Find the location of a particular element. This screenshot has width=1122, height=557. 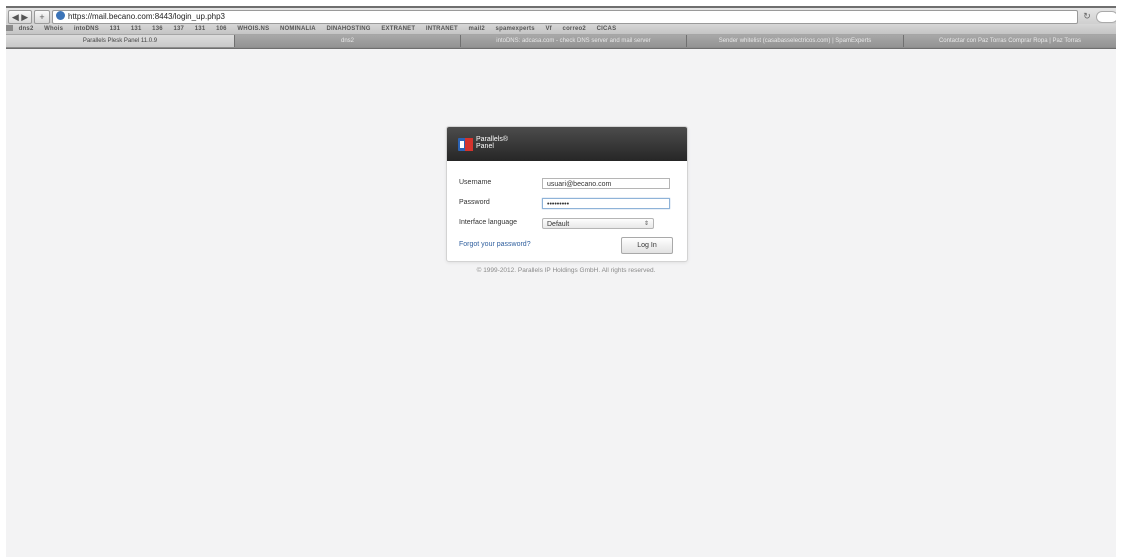

bookmark-item: INTRANET is located at coordinates (442, 29).